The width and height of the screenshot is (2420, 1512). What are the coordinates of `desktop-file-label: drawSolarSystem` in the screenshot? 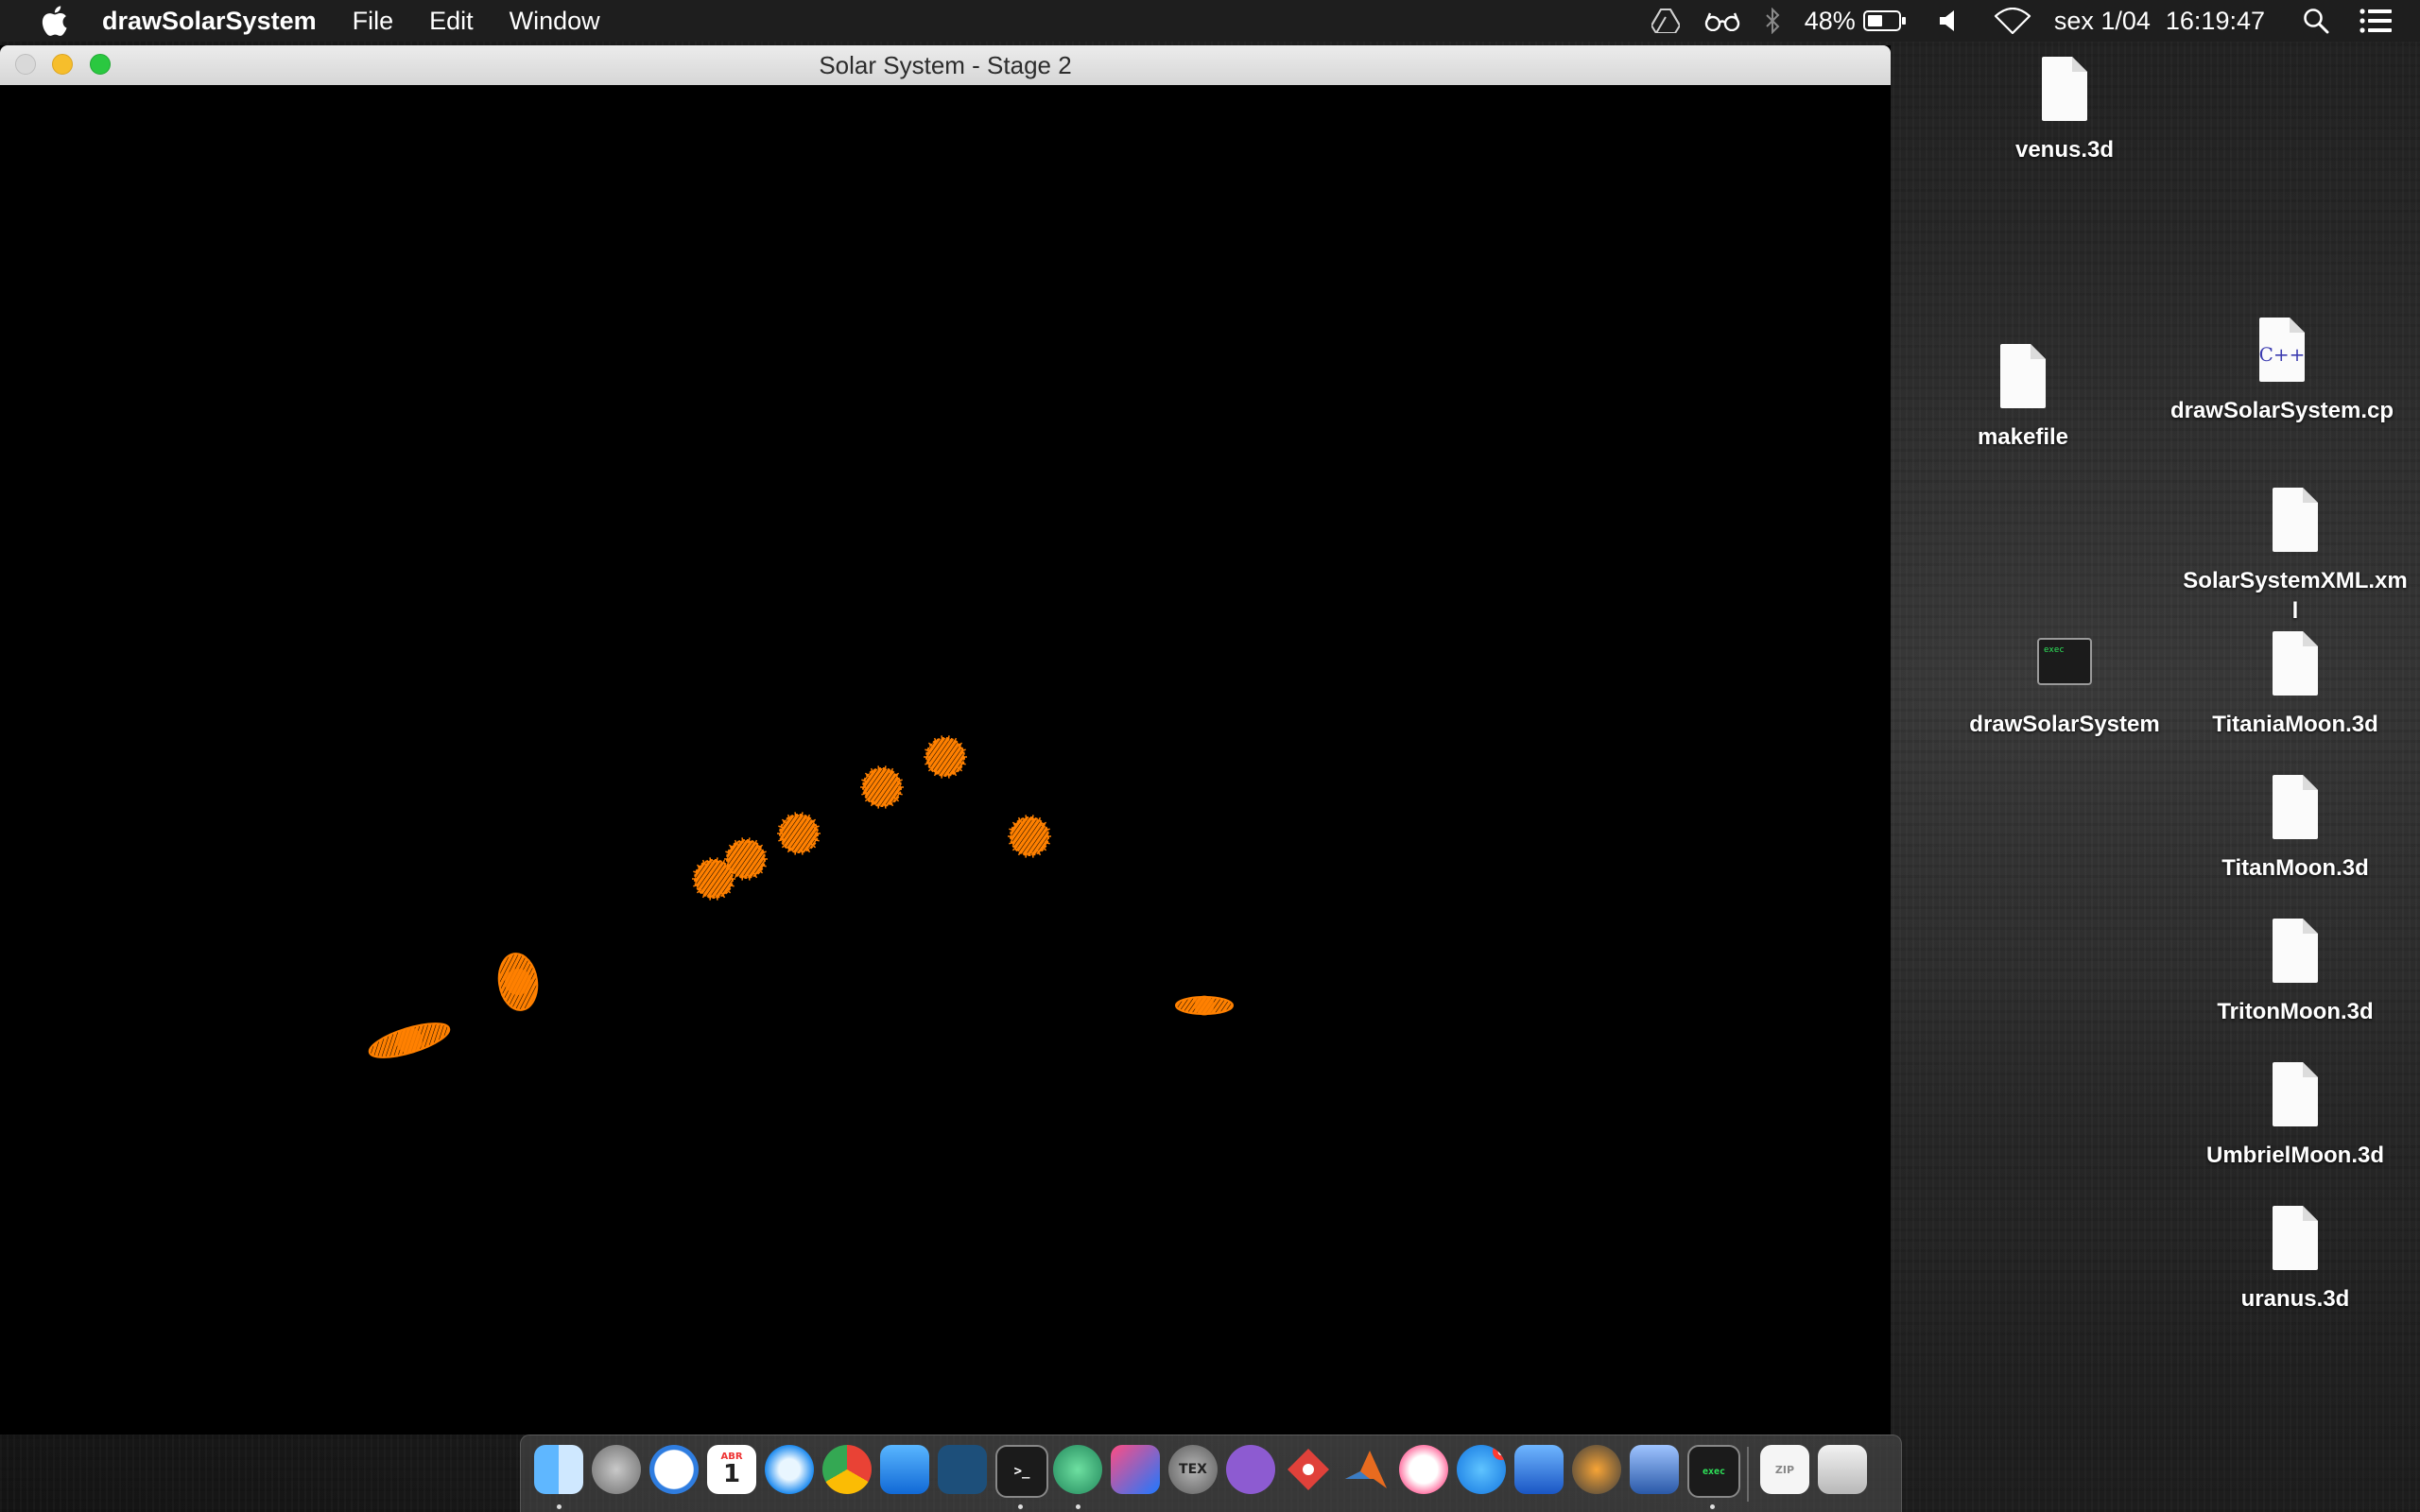 It's located at (2064, 724).